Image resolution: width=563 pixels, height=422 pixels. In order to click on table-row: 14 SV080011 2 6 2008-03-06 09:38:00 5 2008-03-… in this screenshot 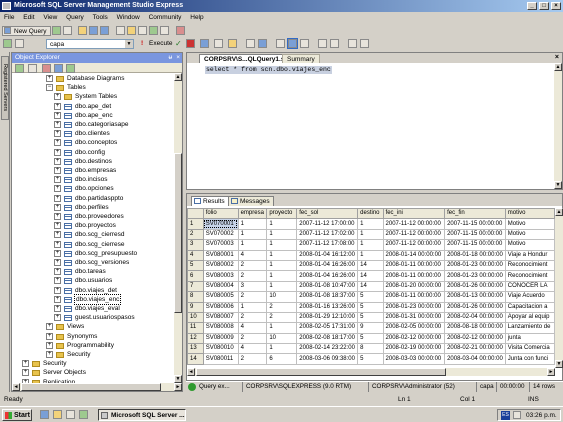, I will do `click(371, 359)`.